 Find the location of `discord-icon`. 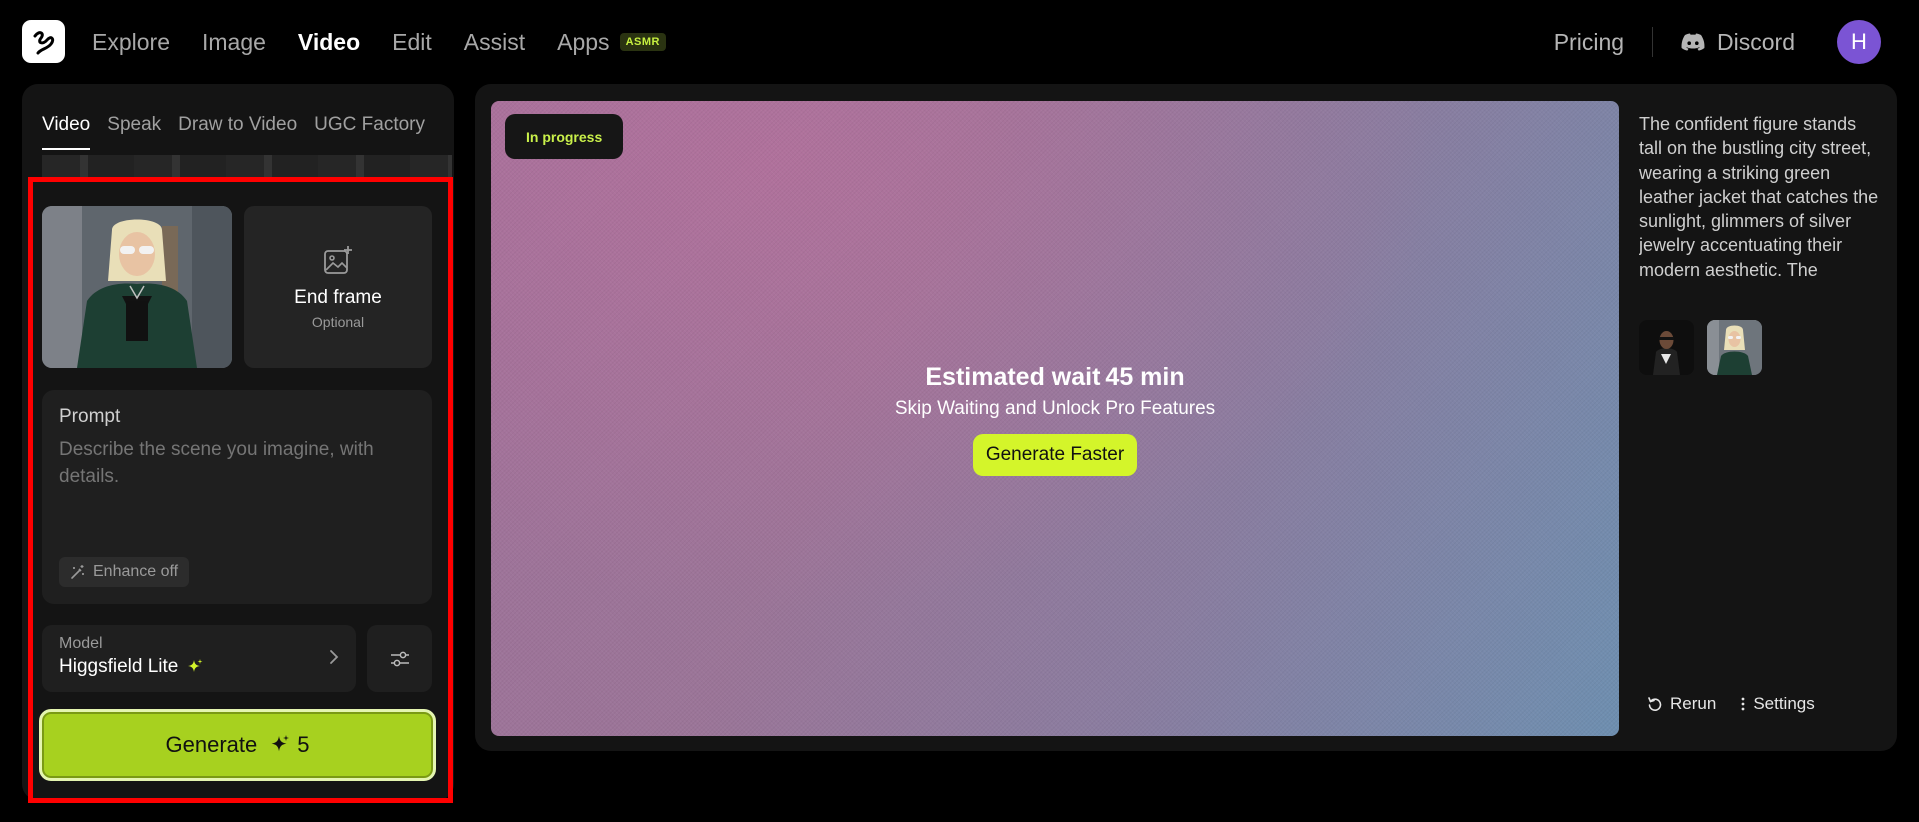

discord-icon is located at coordinates (1693, 42).